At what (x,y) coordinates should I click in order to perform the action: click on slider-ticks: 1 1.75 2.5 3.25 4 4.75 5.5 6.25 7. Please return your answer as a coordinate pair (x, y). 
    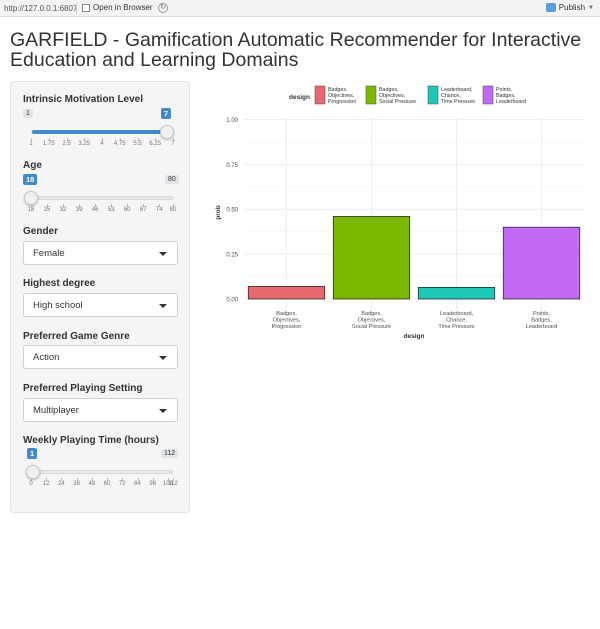
    Looking at the image, I should click on (102, 143).